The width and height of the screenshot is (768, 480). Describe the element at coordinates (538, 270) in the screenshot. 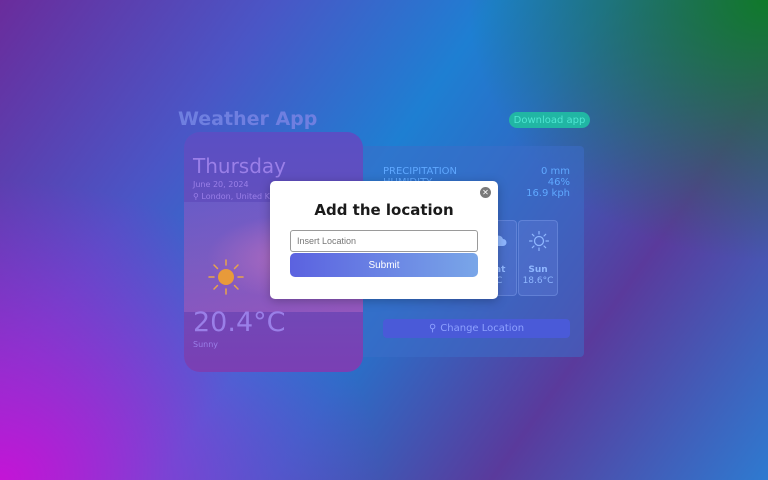

I see `forecast-day: Sun` at that location.